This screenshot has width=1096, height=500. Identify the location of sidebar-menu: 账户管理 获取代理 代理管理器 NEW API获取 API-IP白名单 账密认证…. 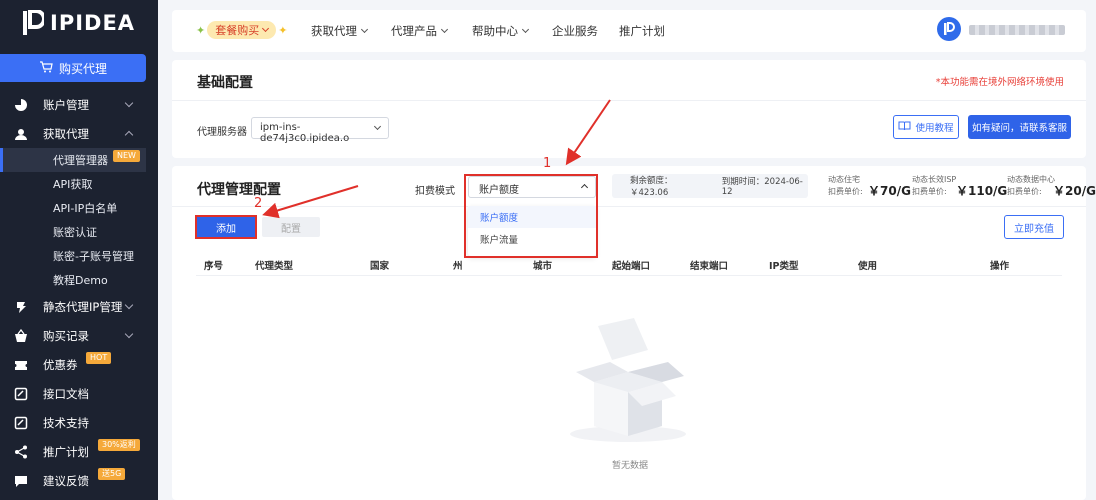
(79, 292).